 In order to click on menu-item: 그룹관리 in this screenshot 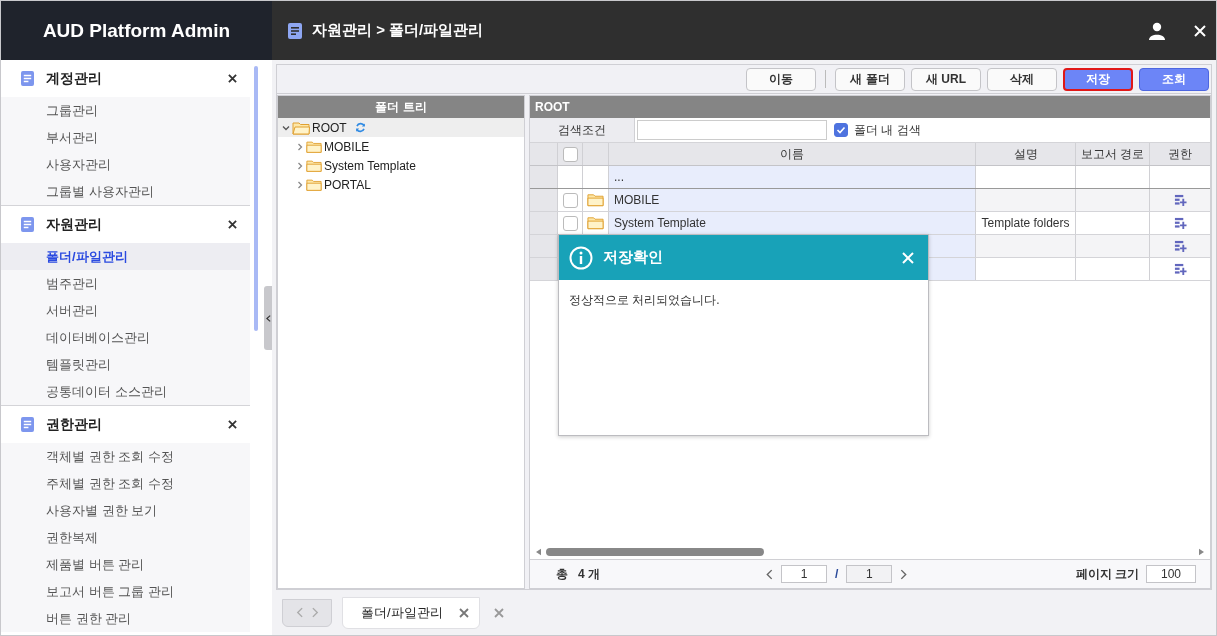, I will do `click(125, 110)`.